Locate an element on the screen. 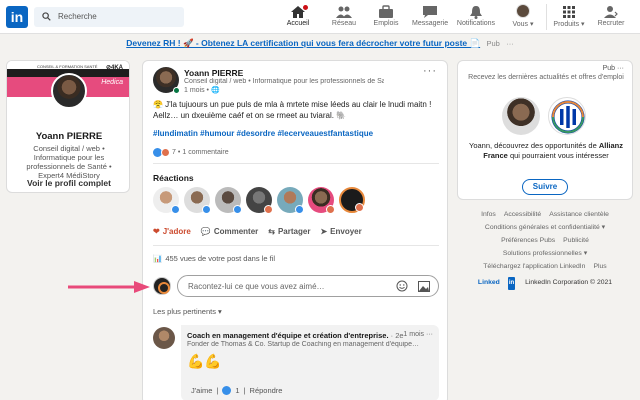  reactions-title: Réactions is located at coordinates (173, 178).